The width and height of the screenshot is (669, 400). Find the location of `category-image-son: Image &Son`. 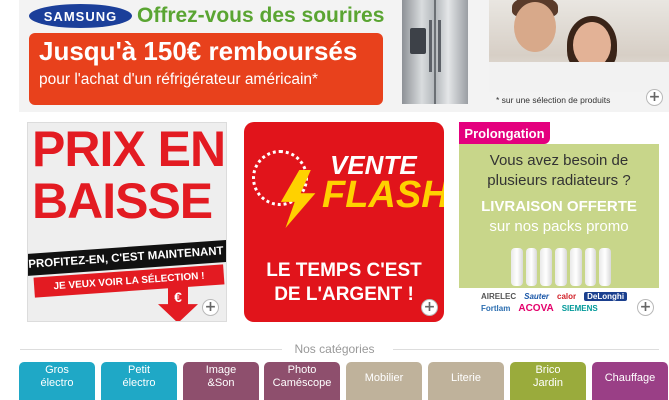

category-image-son: Image &Son is located at coordinates (221, 381).